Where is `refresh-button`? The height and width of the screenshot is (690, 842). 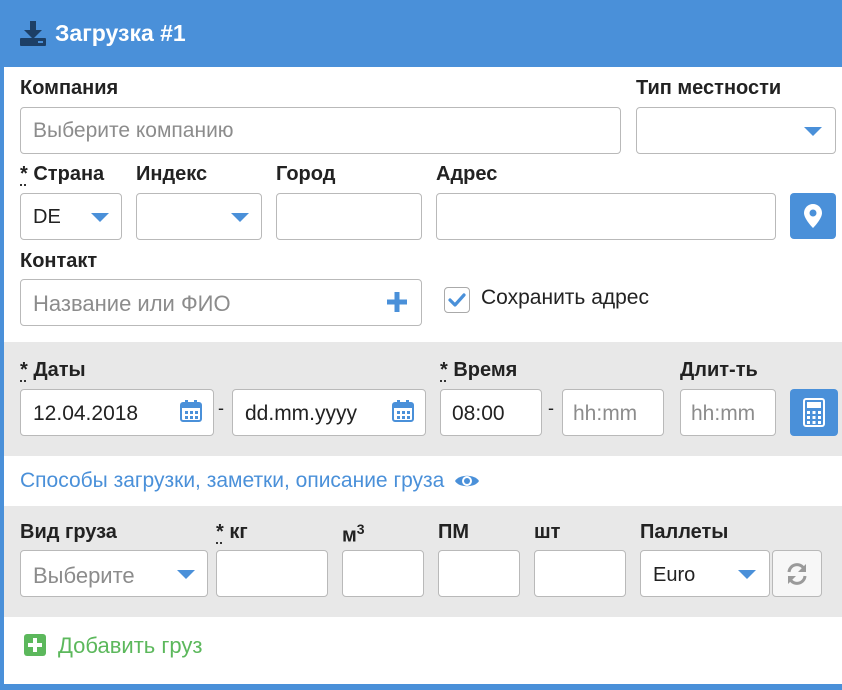
refresh-button is located at coordinates (797, 573).